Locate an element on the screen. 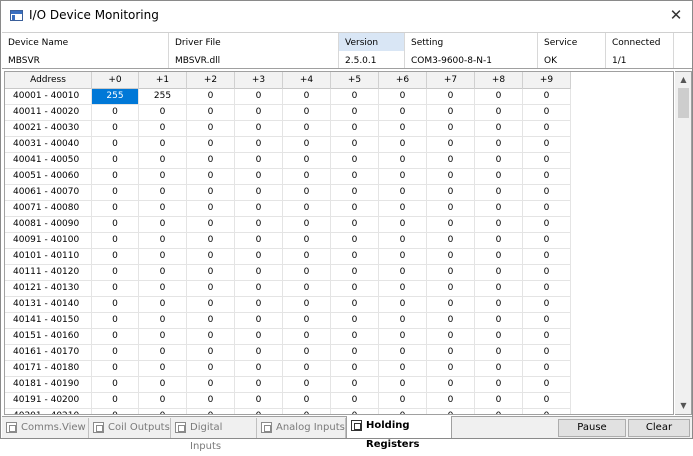  clear-button: Clear is located at coordinates (659, 428).